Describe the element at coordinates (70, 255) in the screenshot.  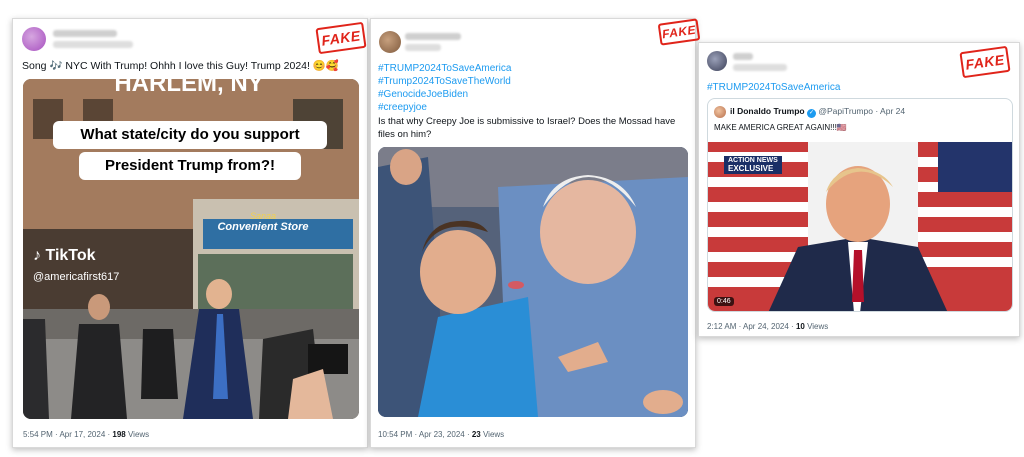
I see `tiktok-label: TikTok` at that location.